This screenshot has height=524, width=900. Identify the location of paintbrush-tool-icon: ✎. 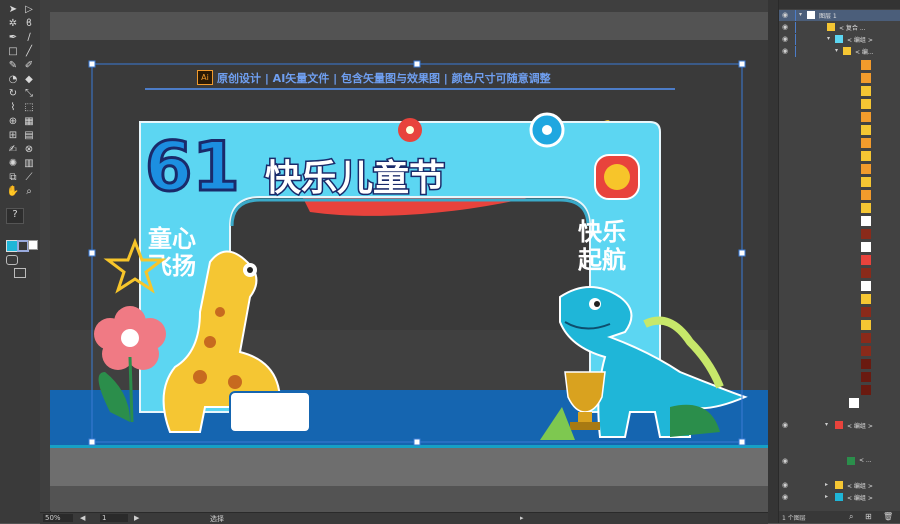
(13, 66).